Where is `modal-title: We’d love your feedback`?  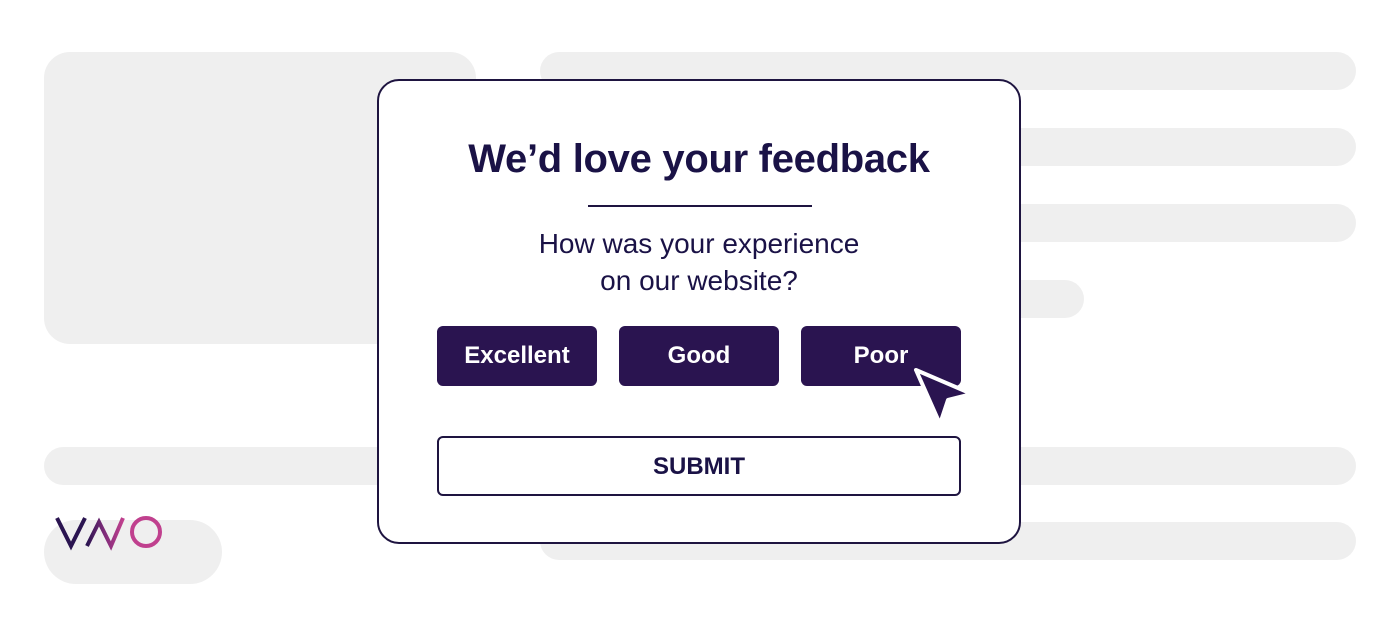 modal-title: We’d love your feedback is located at coordinates (699, 159).